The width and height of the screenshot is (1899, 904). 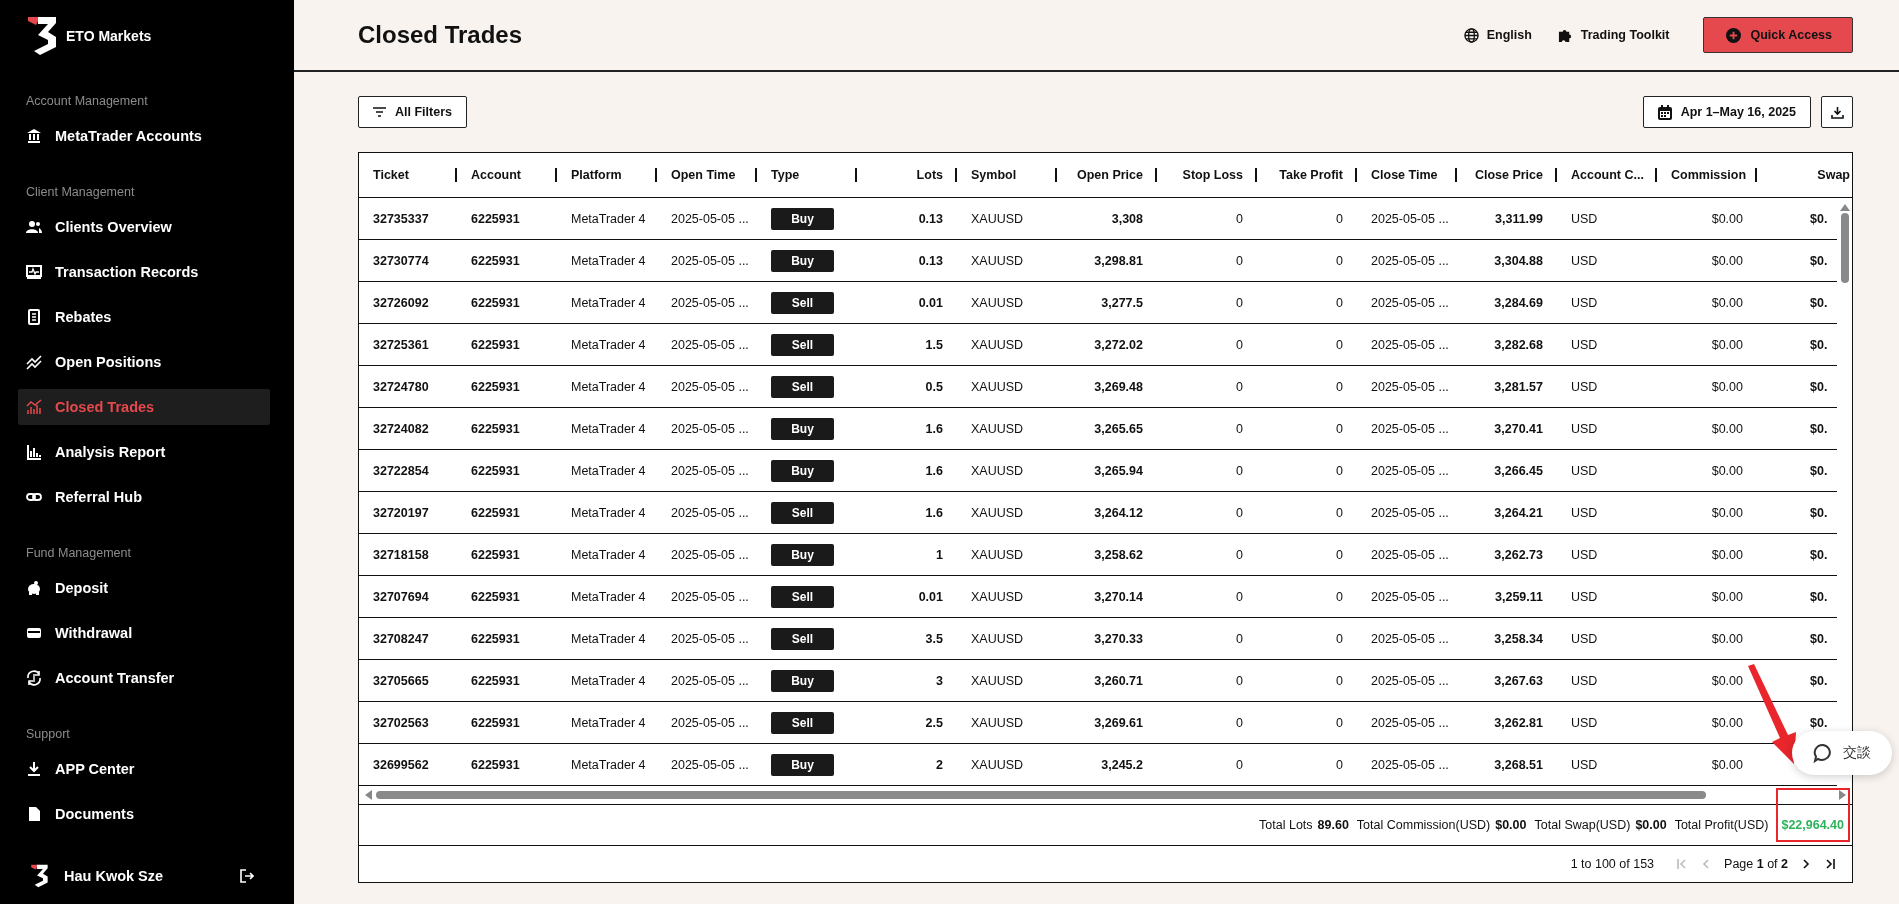 I want to click on column-header: Swap, so click(x=1833, y=175).